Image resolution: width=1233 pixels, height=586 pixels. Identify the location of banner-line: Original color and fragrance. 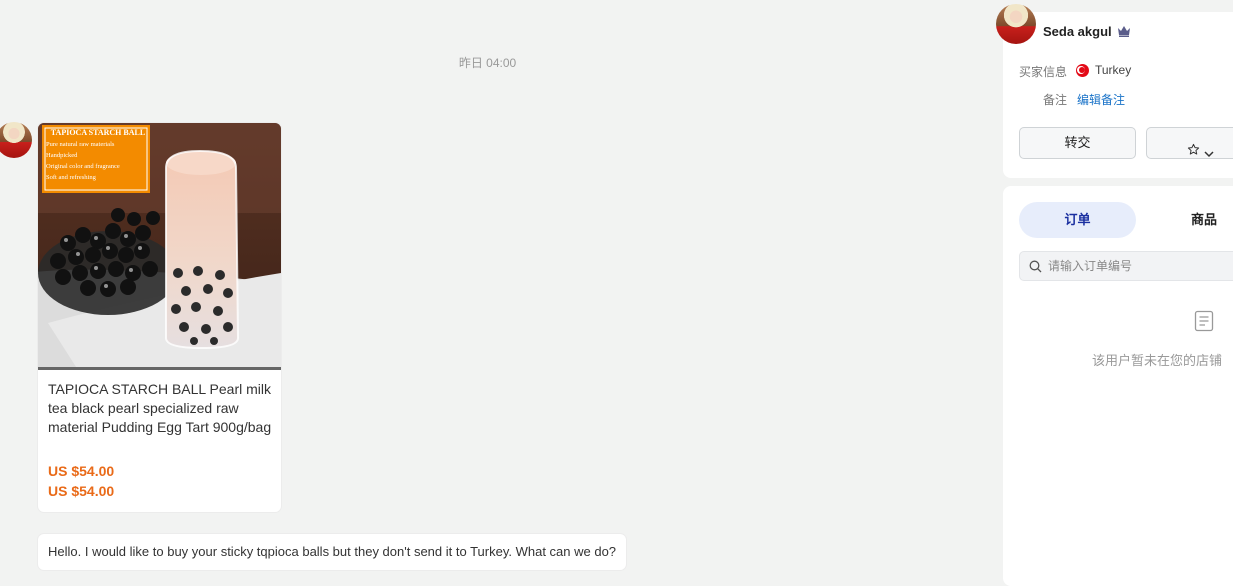
(83, 166).